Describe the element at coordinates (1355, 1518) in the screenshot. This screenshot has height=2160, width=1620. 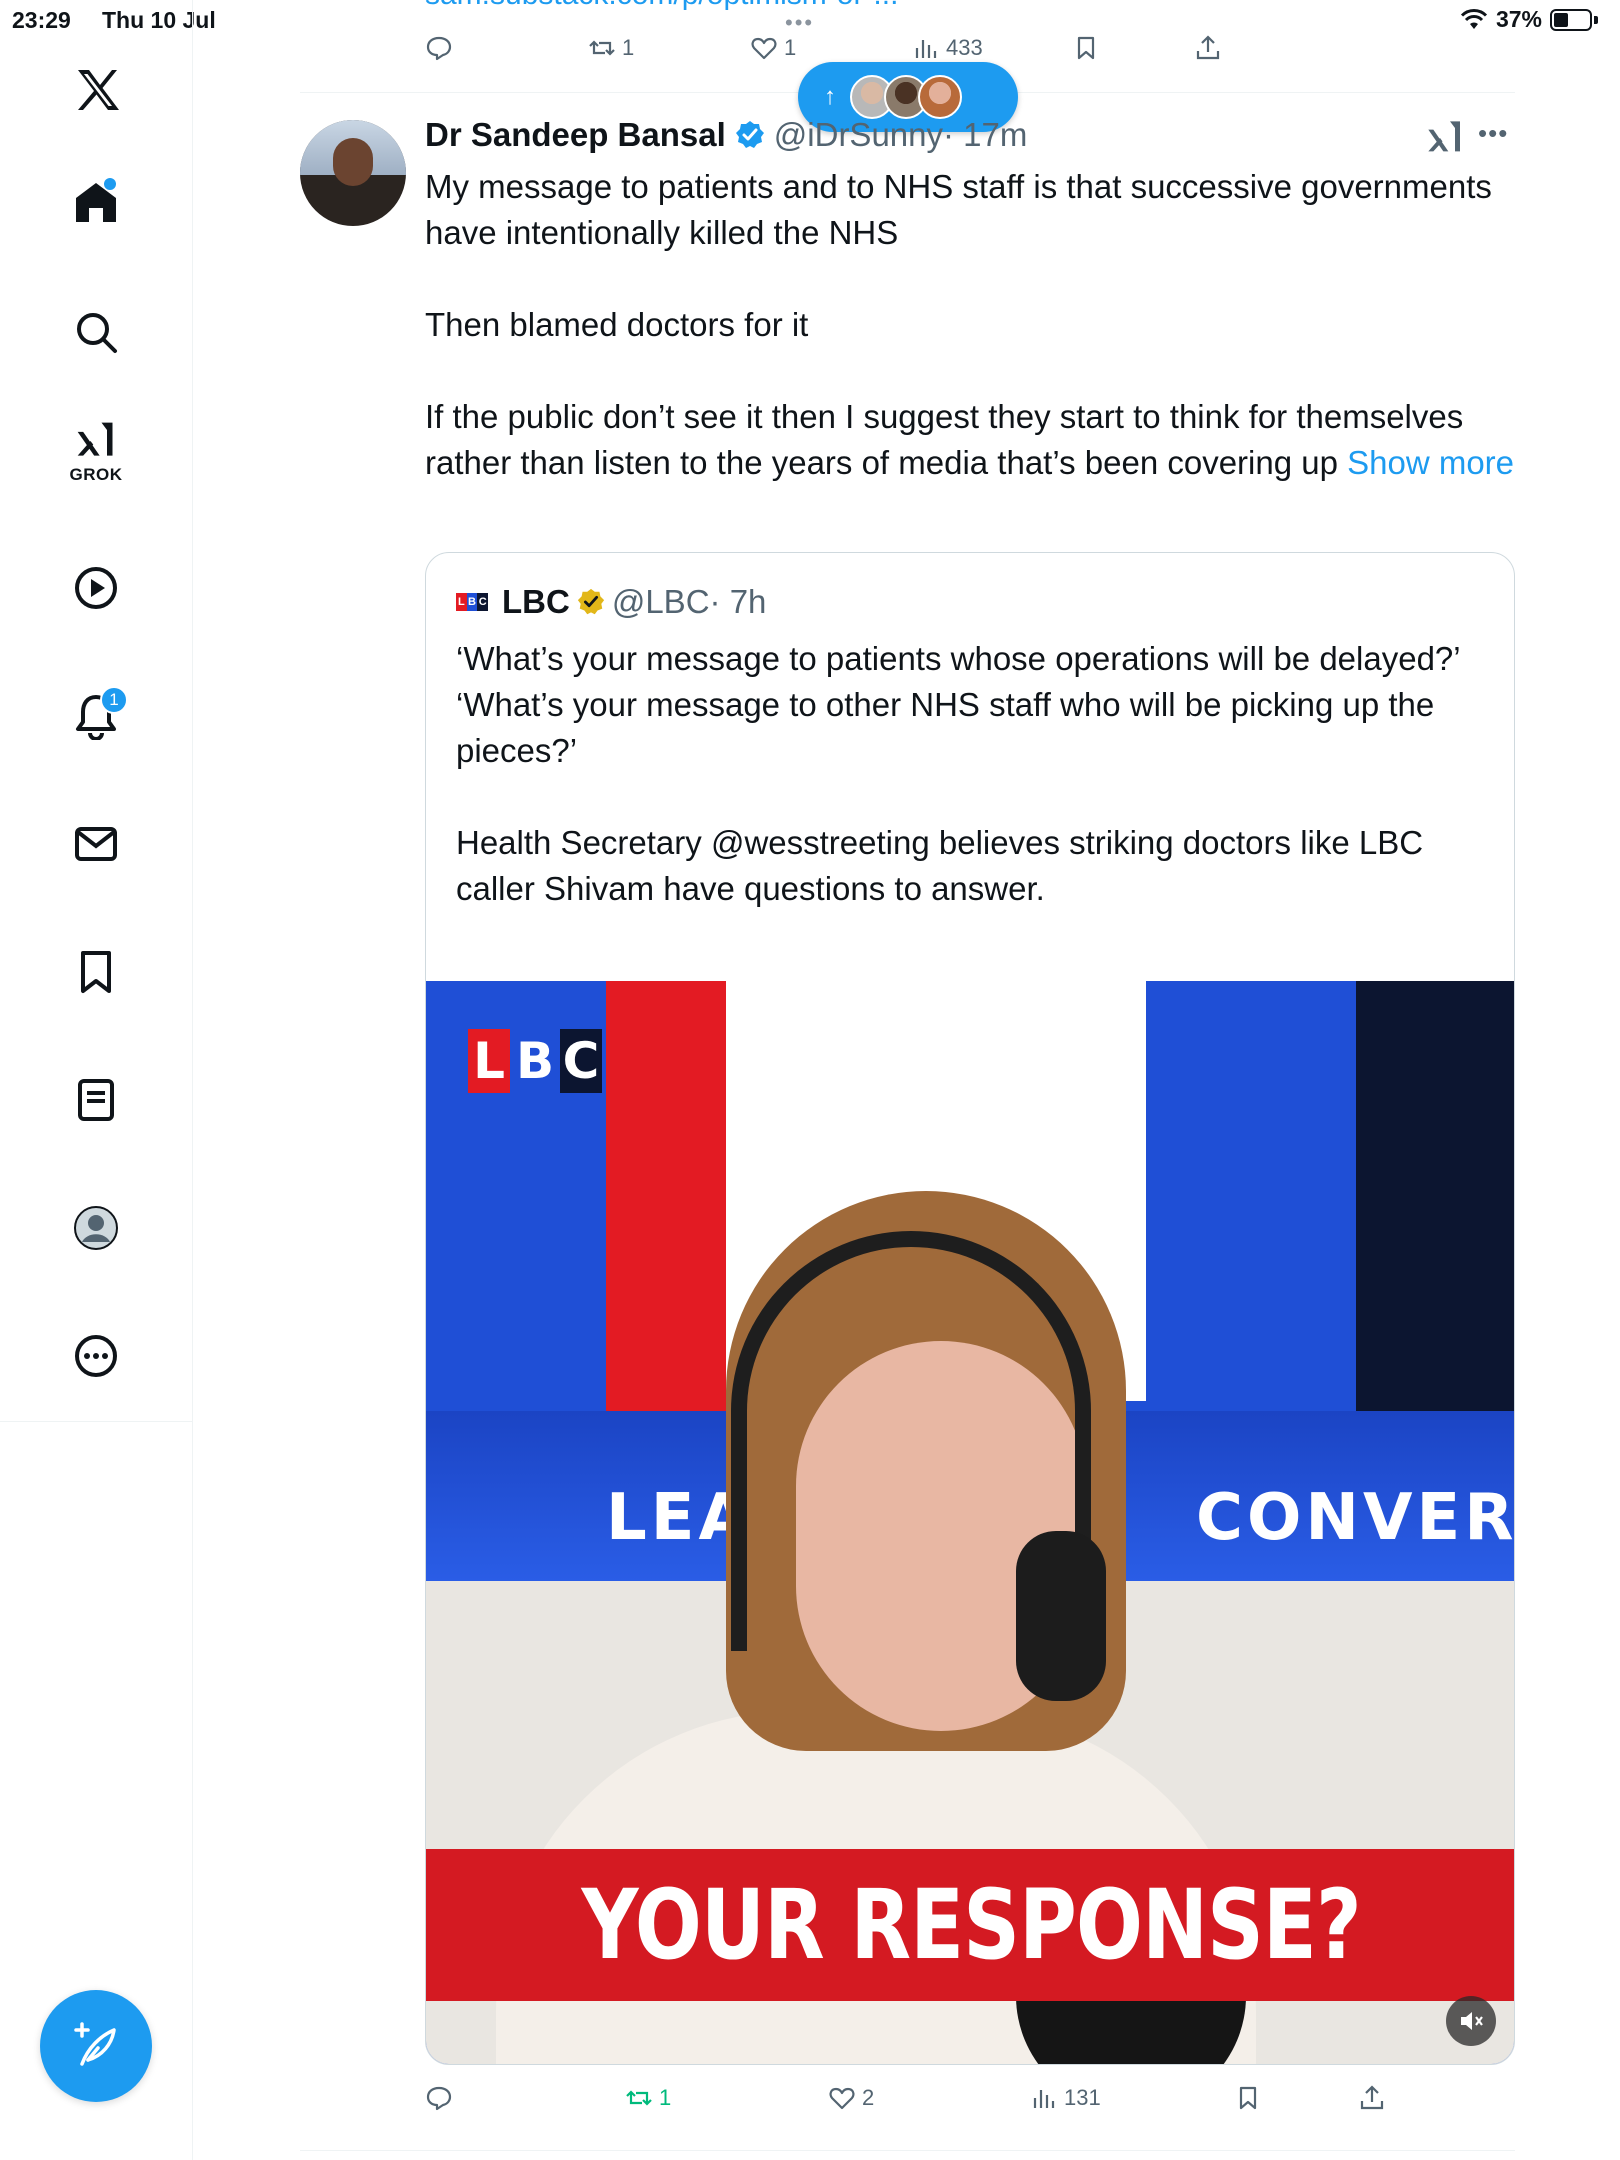
I see `video-bg-text-right: CONVERSAT` at that location.